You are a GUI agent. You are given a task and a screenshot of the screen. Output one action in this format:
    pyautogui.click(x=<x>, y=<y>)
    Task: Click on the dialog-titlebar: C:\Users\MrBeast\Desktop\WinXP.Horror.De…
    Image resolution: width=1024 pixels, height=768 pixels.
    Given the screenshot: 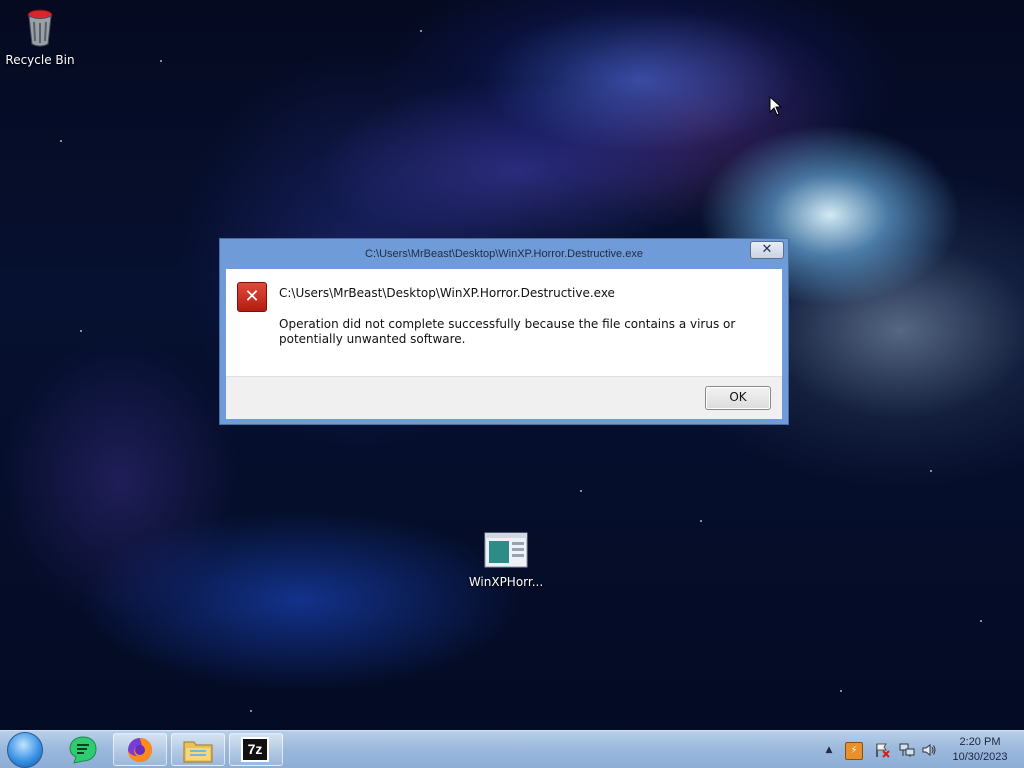 What is the action you would take?
    pyautogui.click(x=504, y=254)
    